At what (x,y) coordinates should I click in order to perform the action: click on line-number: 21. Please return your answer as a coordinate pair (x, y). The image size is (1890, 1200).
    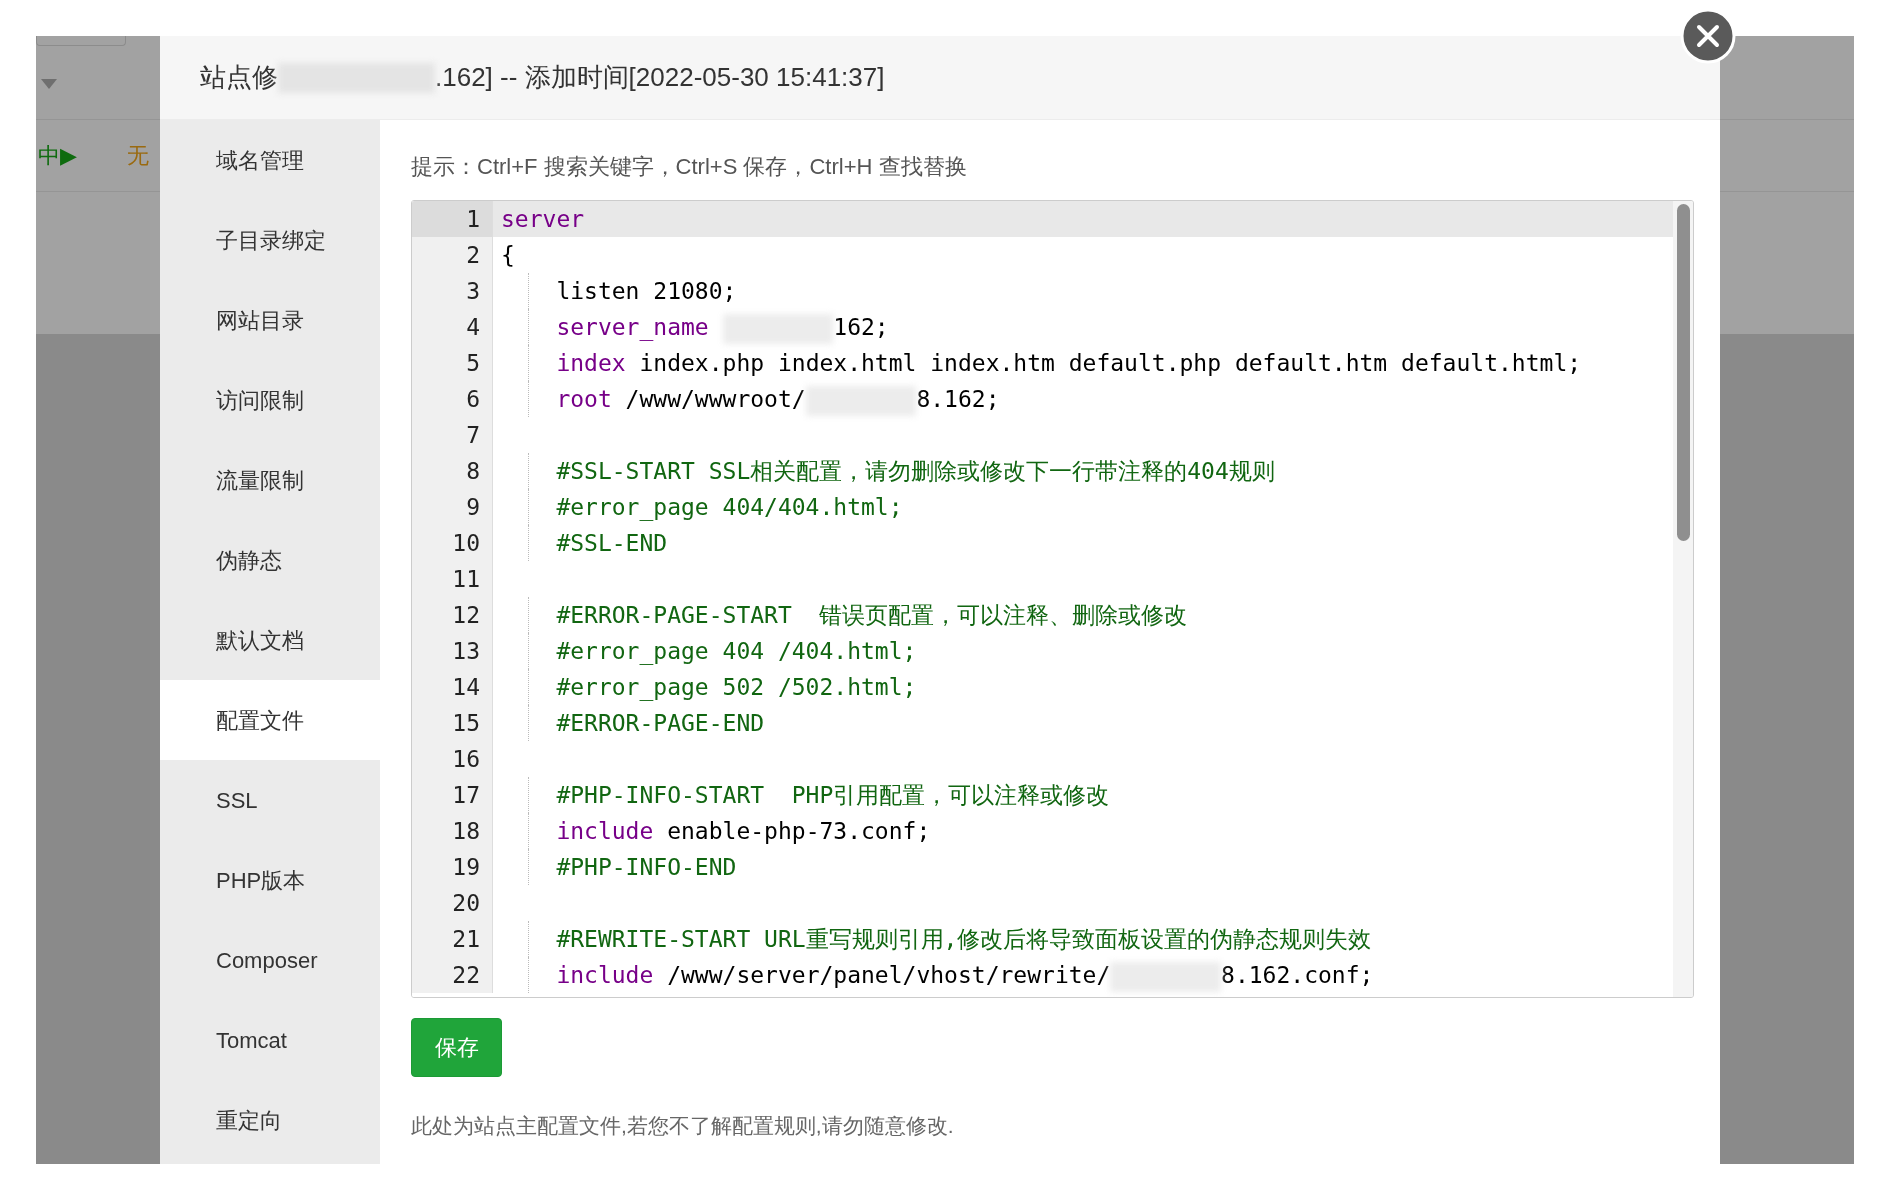
    Looking at the image, I should click on (452, 939).